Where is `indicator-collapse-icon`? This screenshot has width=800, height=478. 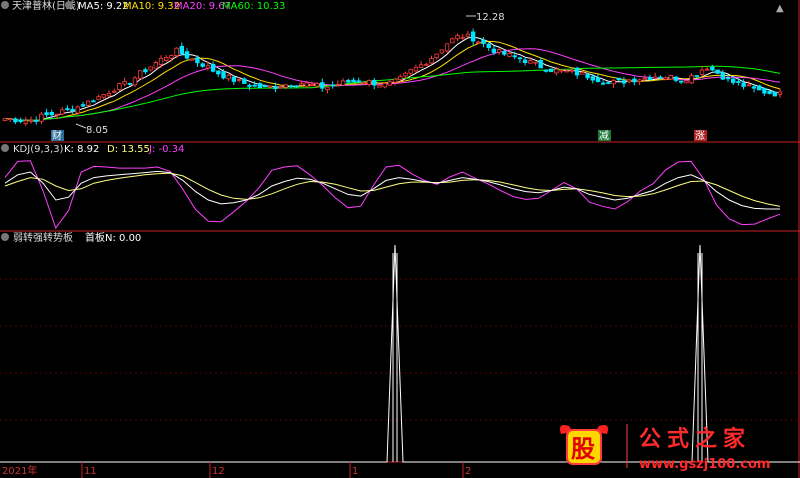
indicator-collapse-icon is located at coordinates (5, 237).